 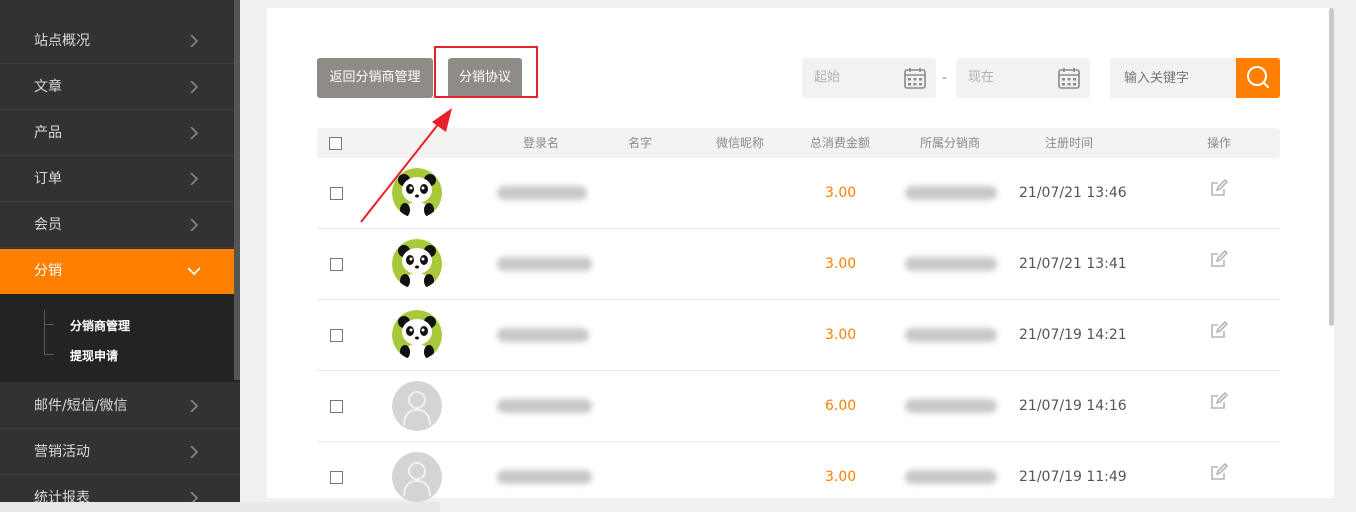 I want to click on register-time-value: 21/07/19 14:21, so click(x=1073, y=335).